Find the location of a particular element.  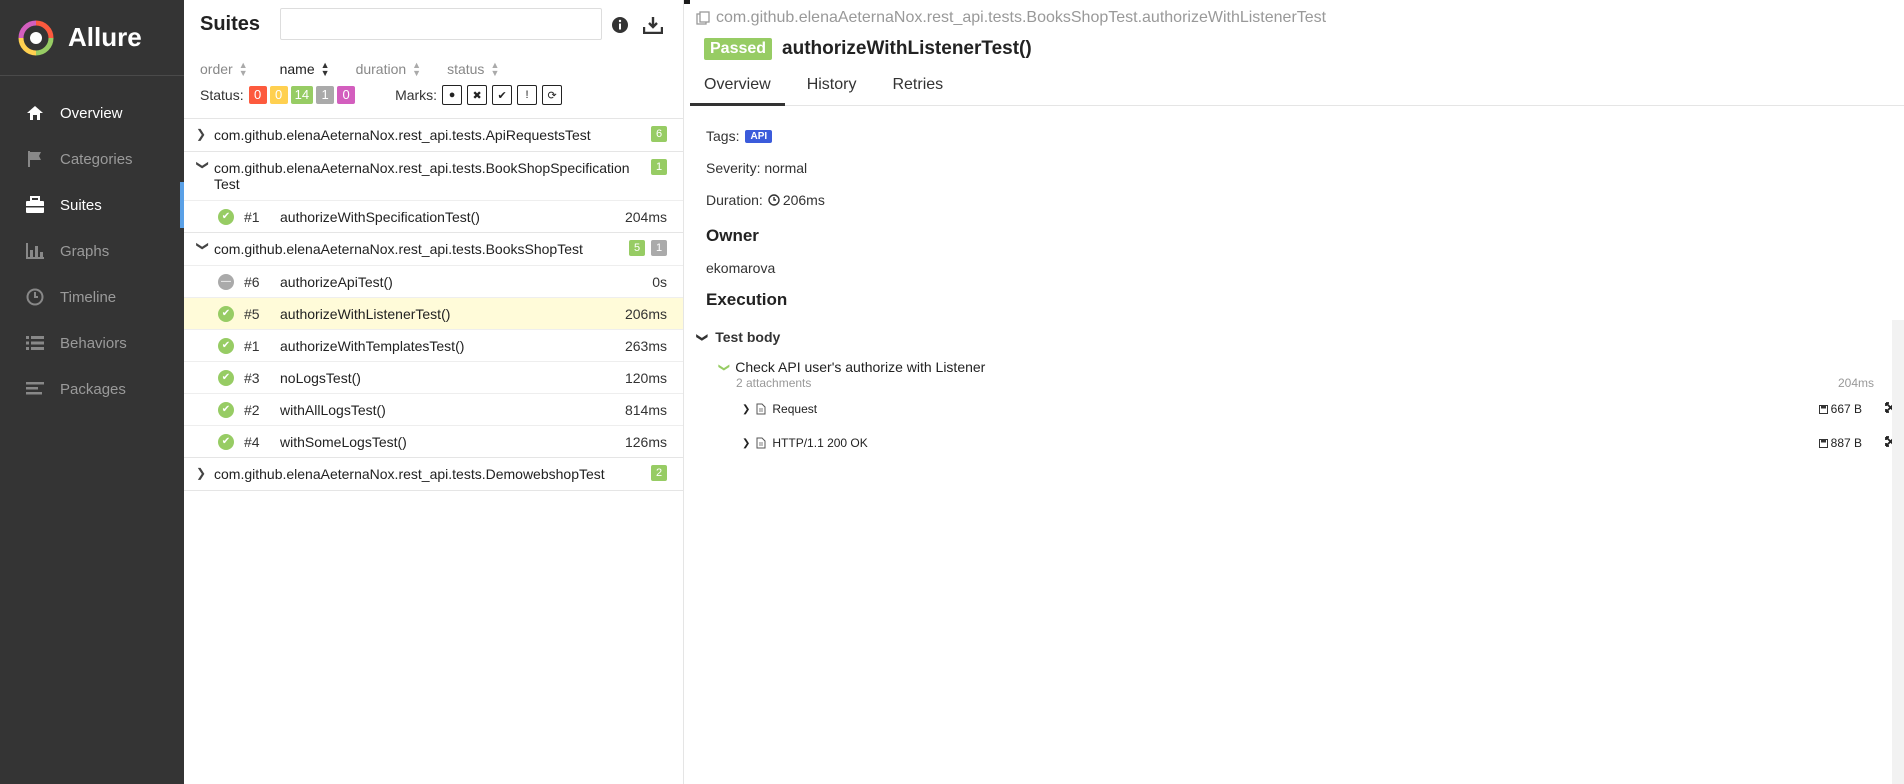

test-title-row: Passed authorizeWithListenerTest() is located at coordinates (1297, 49).